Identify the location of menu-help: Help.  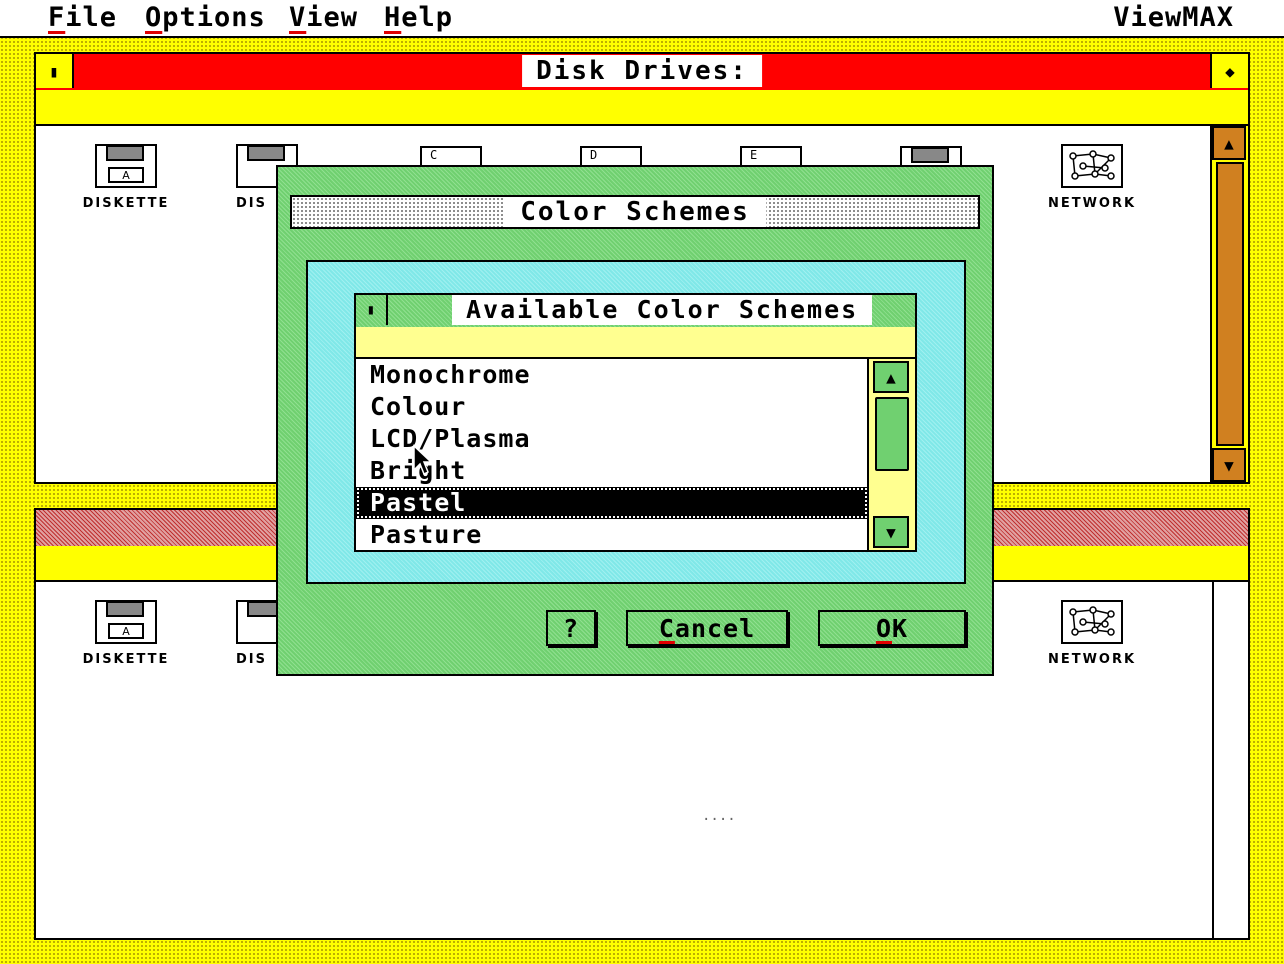
(418, 17).